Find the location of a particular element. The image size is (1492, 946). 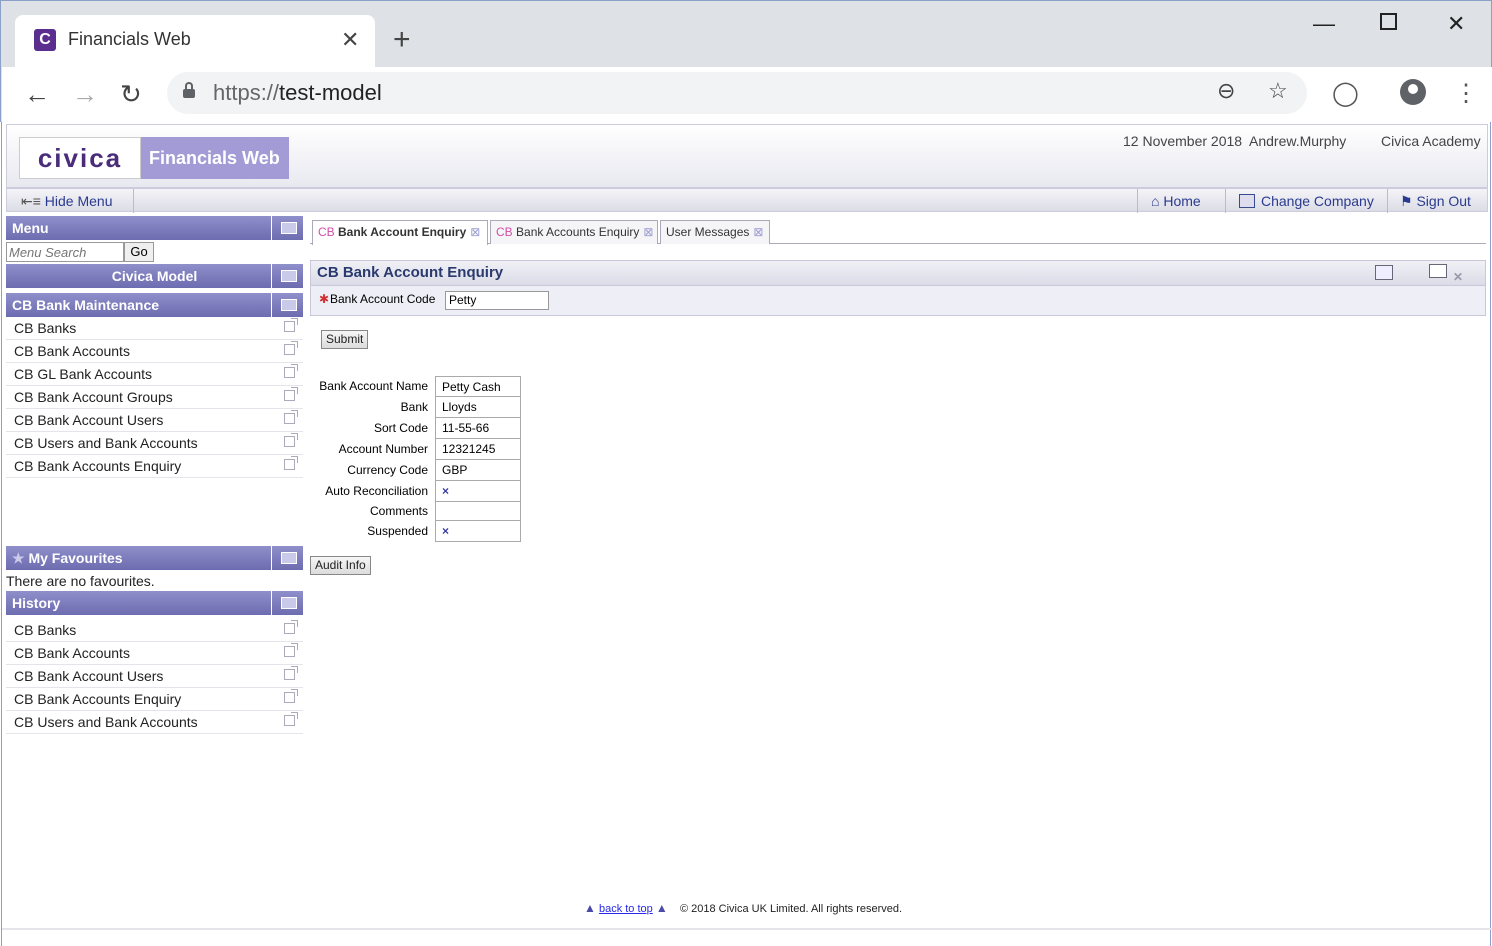

go-button: Go is located at coordinates (139, 252).